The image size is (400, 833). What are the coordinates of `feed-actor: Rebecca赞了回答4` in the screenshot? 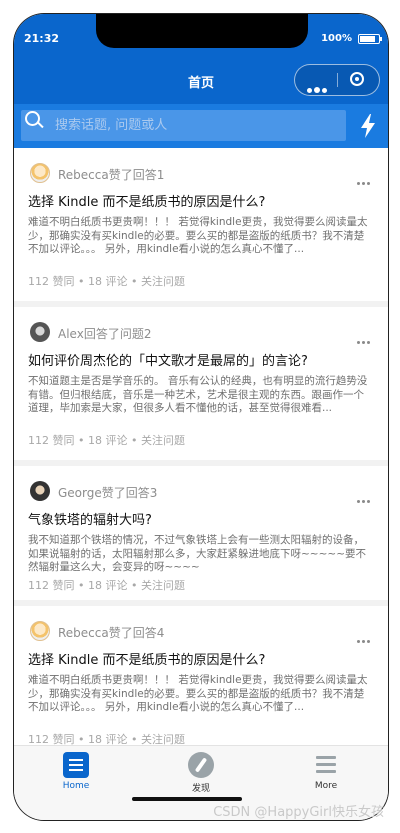 It's located at (111, 632).